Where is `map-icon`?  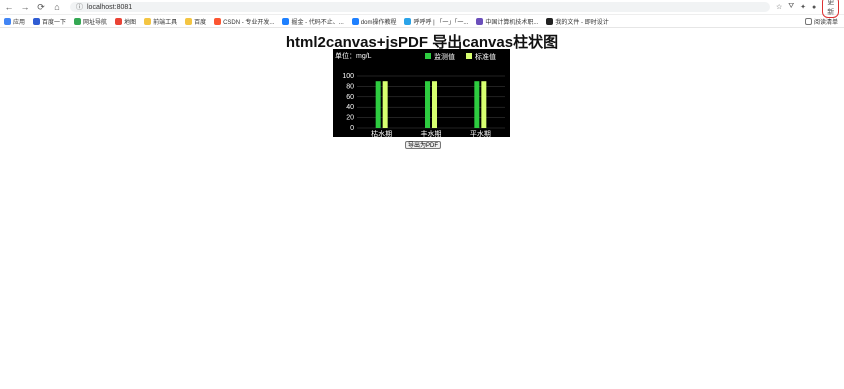 map-icon is located at coordinates (119, 21).